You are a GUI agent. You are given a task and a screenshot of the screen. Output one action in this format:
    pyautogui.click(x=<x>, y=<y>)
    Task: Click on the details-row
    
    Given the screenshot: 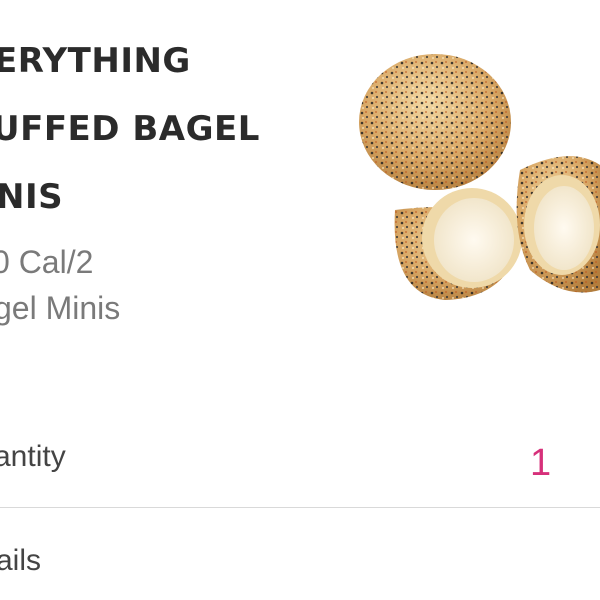 What is the action you would take?
    pyautogui.click(x=300, y=556)
    